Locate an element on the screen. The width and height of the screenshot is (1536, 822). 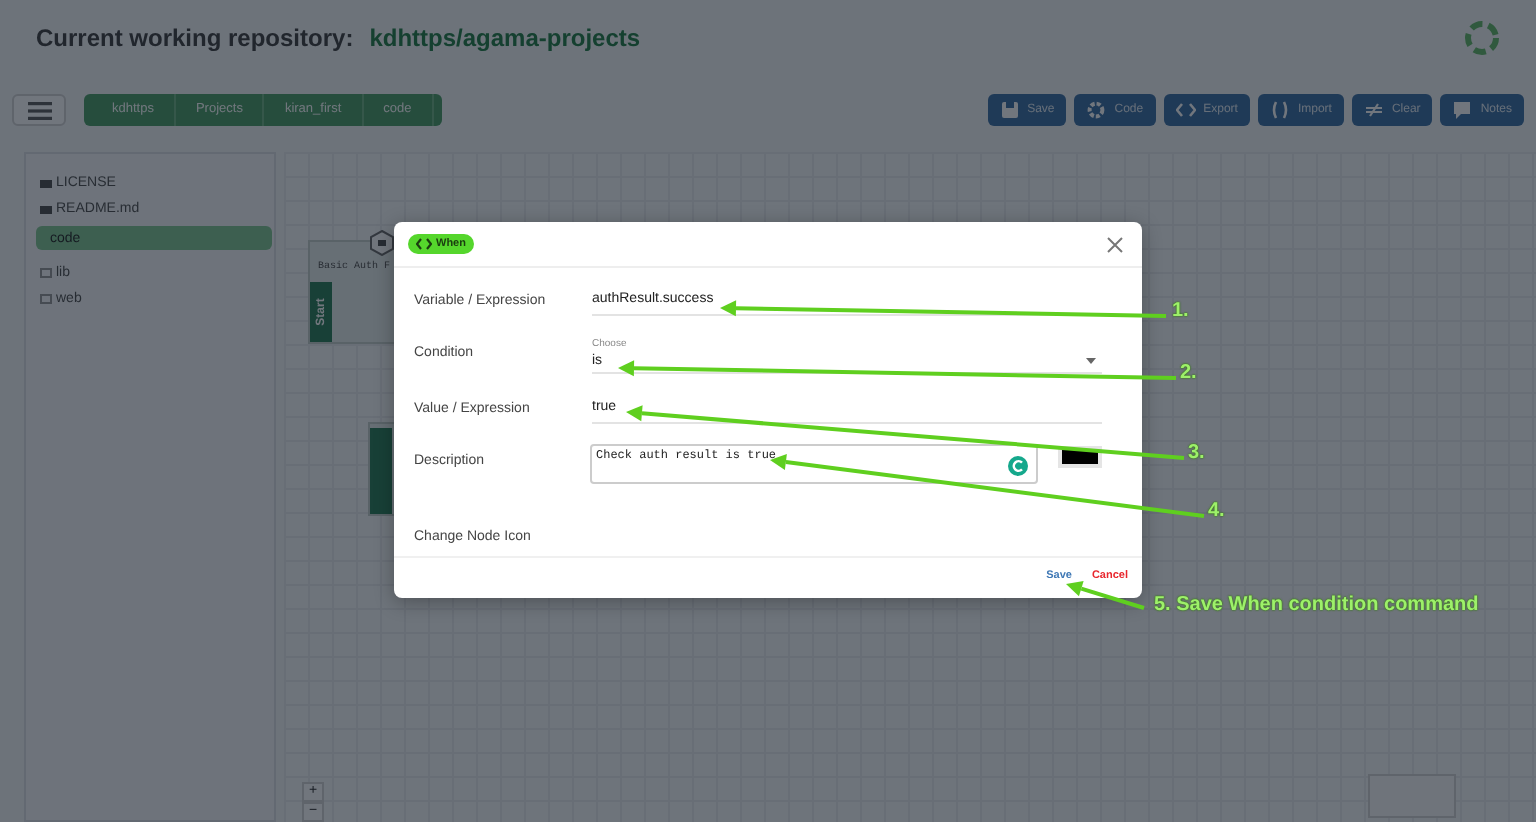
annotation-label: 2. is located at coordinates (1188, 373).